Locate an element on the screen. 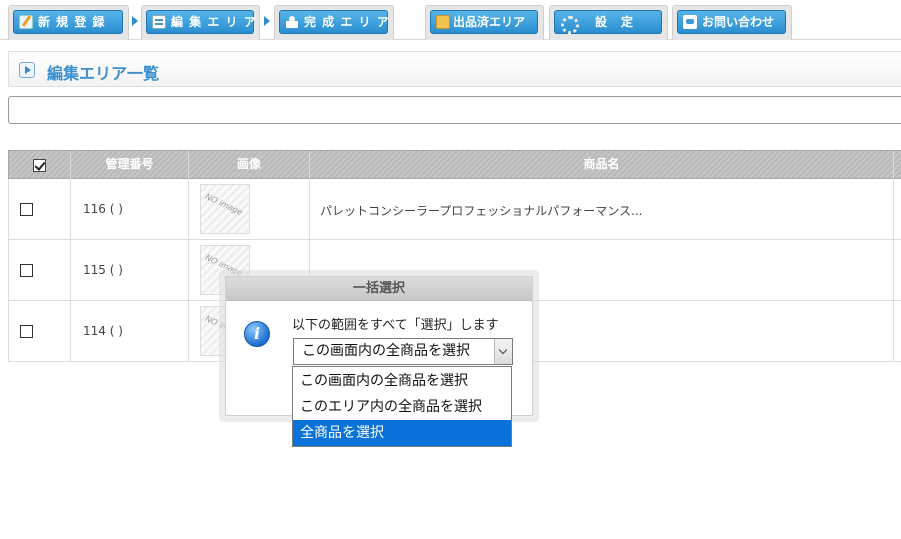 This screenshot has width=901, height=539. dropdown-option-this-page: この画面内の全商品を選択 is located at coordinates (402, 381).